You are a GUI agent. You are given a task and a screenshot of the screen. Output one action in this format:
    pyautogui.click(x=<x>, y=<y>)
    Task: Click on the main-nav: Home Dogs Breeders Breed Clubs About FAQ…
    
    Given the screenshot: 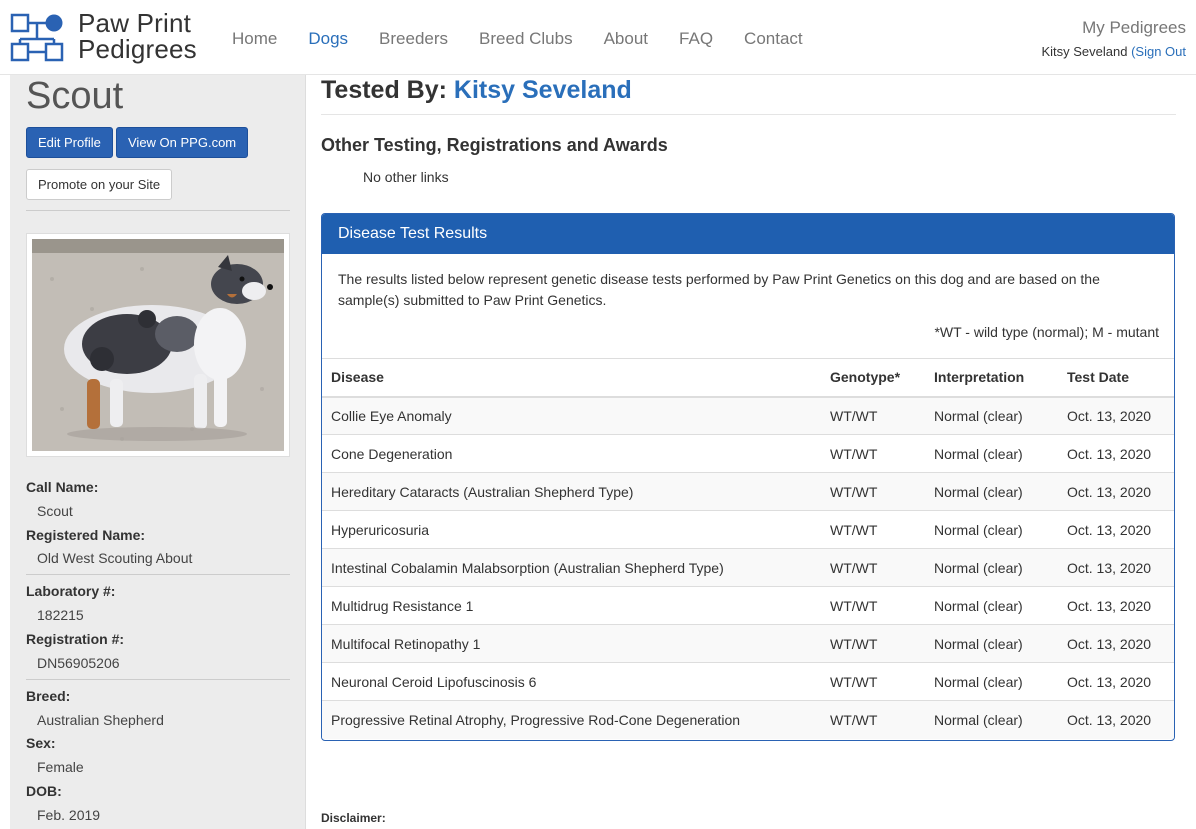 What is the action you would take?
    pyautogui.click(x=533, y=39)
    